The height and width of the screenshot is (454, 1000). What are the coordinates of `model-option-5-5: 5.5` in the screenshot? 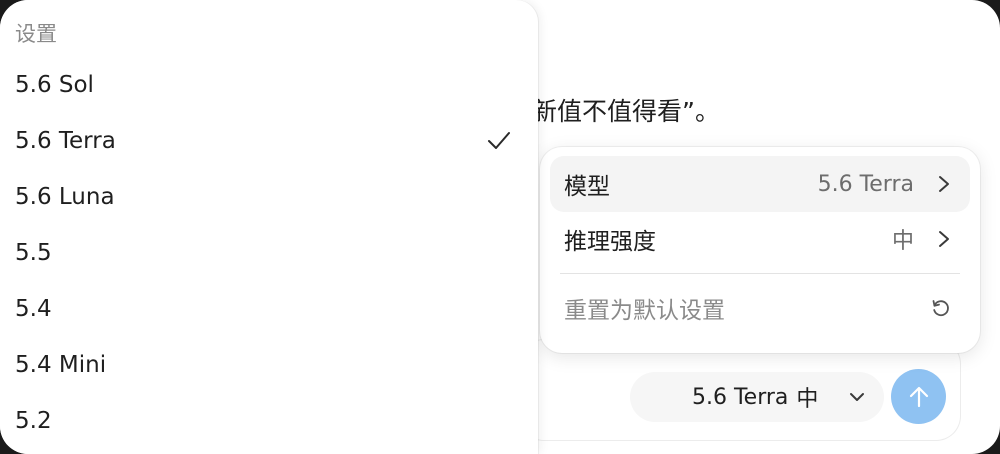 It's located at (265, 253).